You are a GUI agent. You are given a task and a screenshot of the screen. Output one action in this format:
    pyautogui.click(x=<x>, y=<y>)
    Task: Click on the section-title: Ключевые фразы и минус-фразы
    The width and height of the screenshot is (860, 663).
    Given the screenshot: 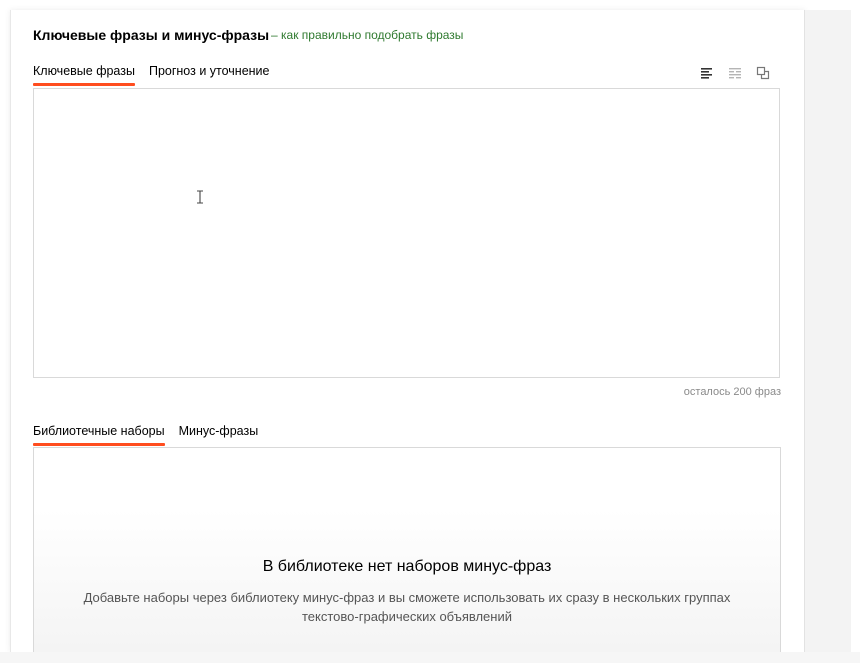 What is the action you would take?
    pyautogui.click(x=151, y=35)
    